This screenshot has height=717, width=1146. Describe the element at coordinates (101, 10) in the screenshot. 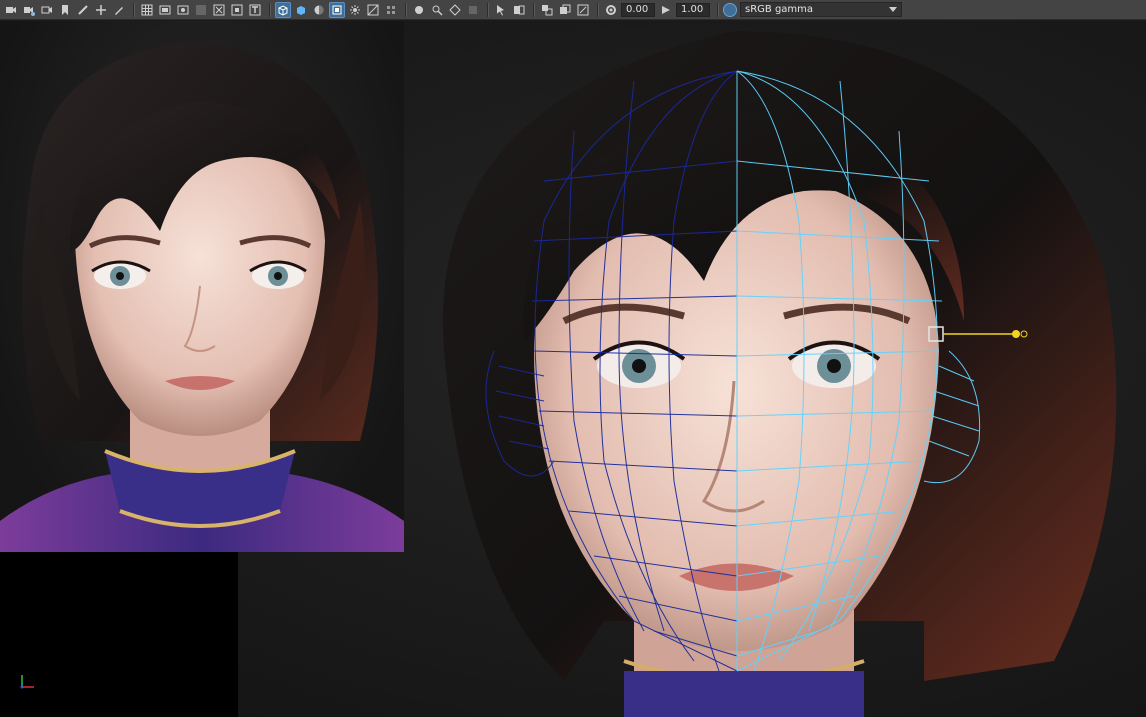

I see `pan-icon` at that location.